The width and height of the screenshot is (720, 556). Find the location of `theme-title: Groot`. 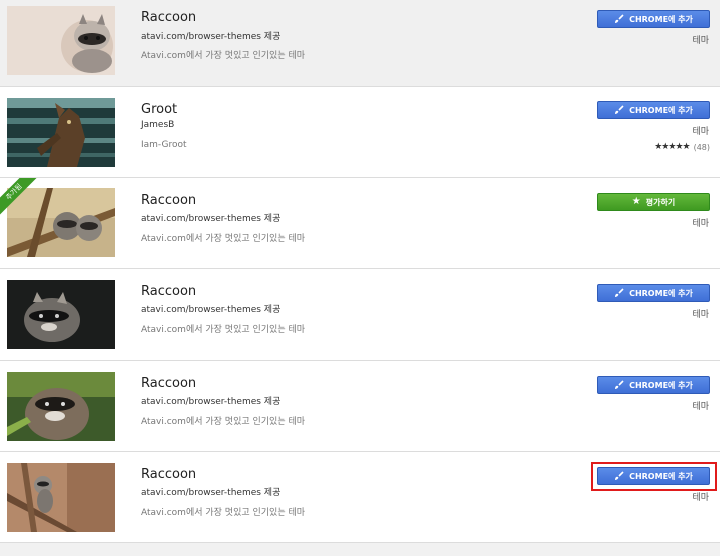

theme-title: Groot is located at coordinates (159, 109).